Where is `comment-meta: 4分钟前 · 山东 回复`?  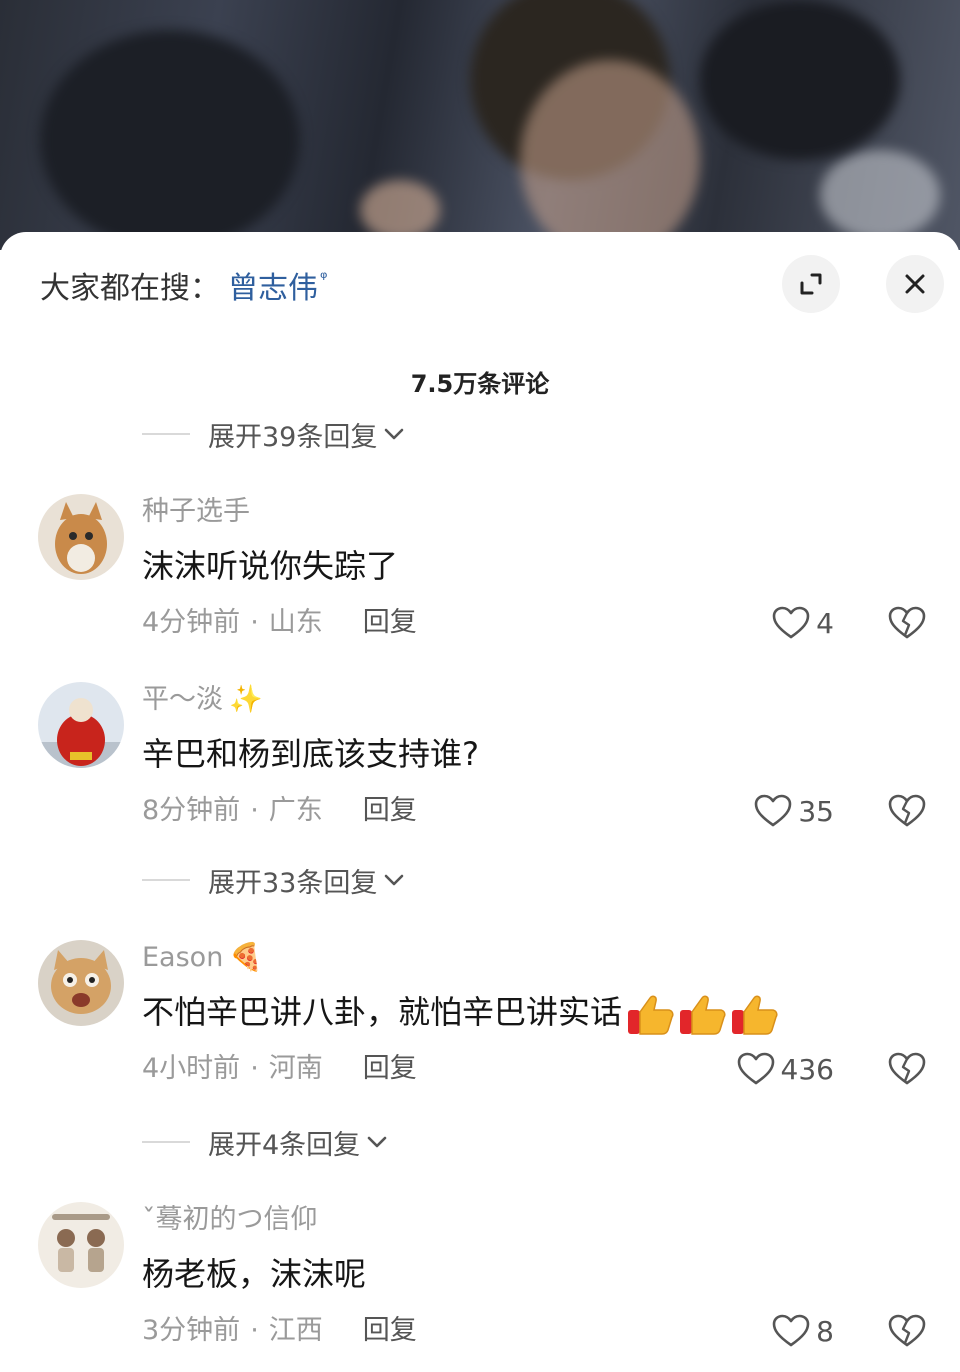 comment-meta: 4分钟前 · 山东 回复 is located at coordinates (279, 623).